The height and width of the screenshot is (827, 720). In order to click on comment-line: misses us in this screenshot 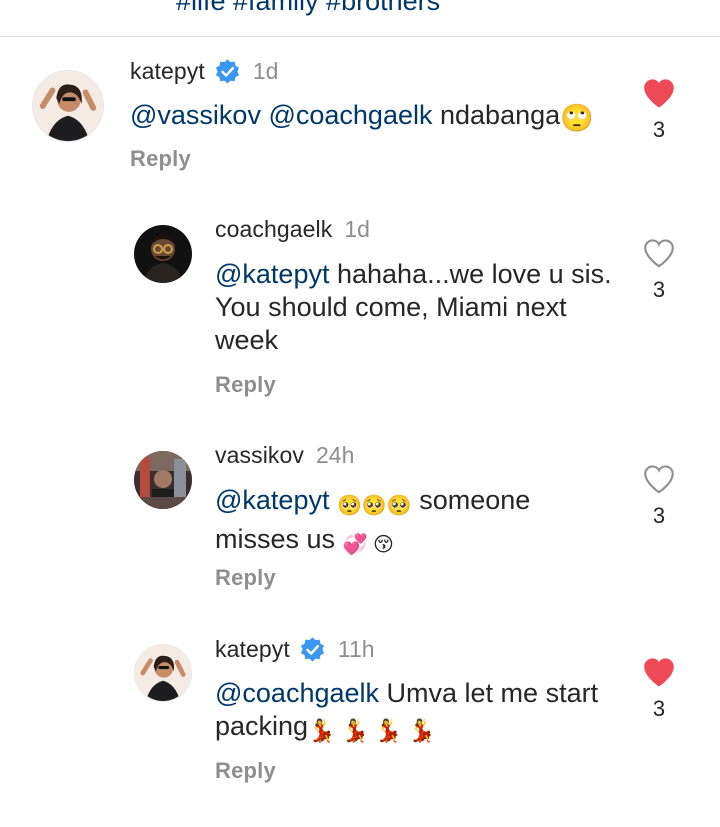, I will do `click(275, 539)`.